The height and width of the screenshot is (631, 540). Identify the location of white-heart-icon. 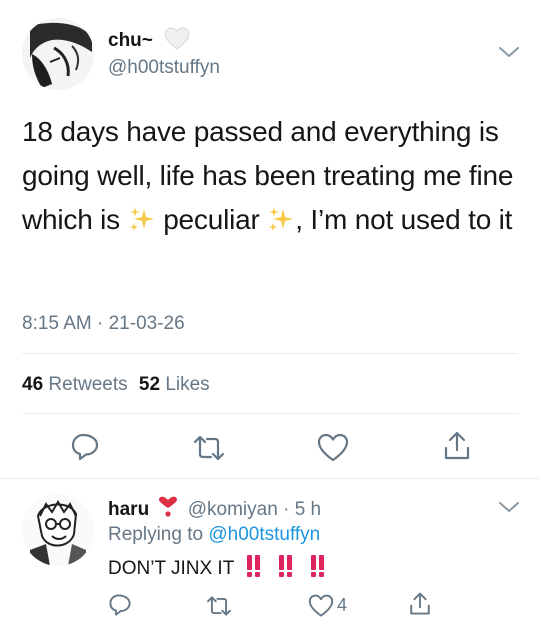
(177, 41).